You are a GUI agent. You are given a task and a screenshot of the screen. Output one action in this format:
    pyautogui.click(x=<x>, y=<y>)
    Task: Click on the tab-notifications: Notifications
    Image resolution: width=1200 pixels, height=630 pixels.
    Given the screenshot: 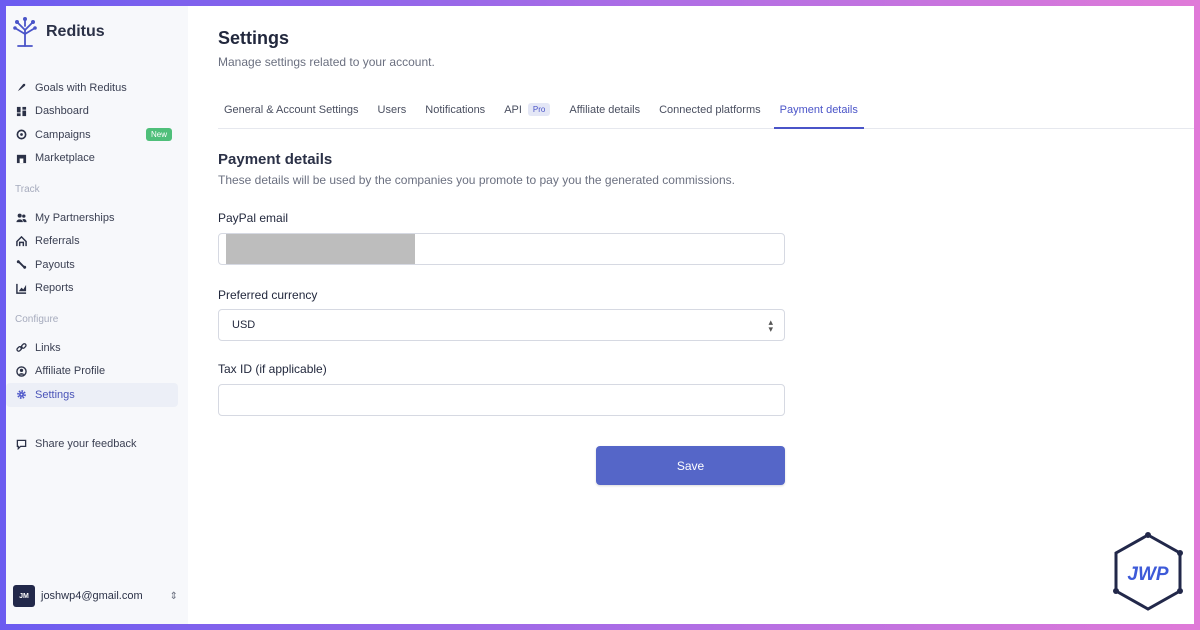 What is the action you would take?
    pyautogui.click(x=455, y=113)
    